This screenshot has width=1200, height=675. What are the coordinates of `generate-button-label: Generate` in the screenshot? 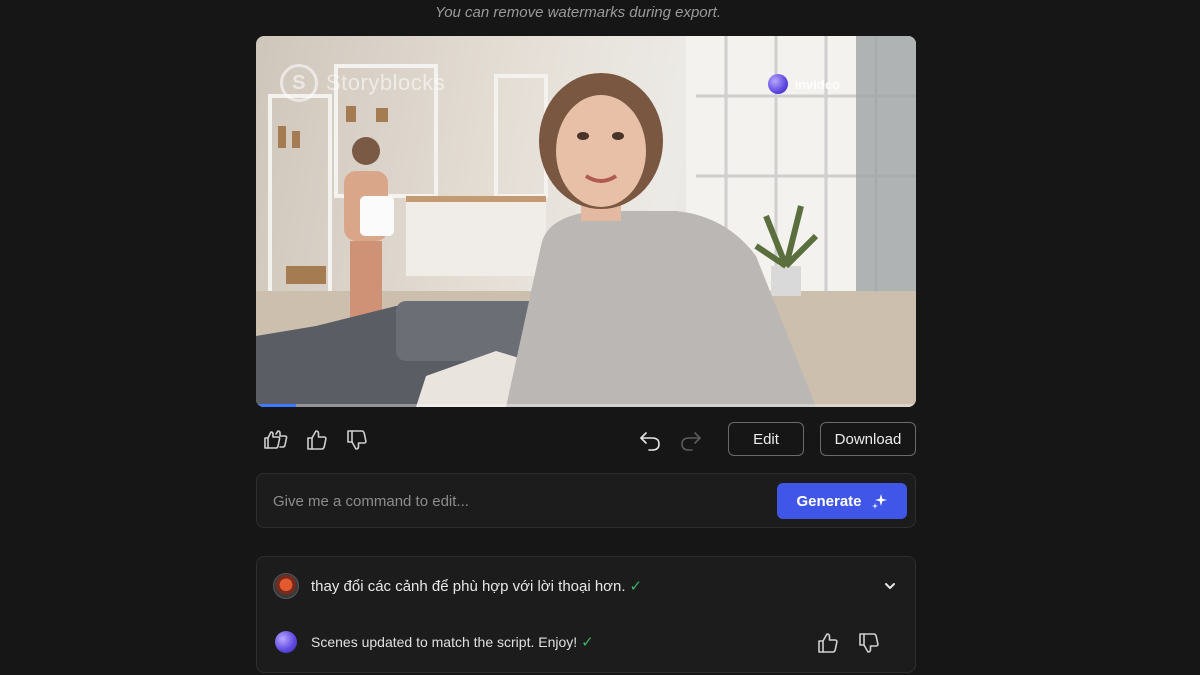 It's located at (829, 501).